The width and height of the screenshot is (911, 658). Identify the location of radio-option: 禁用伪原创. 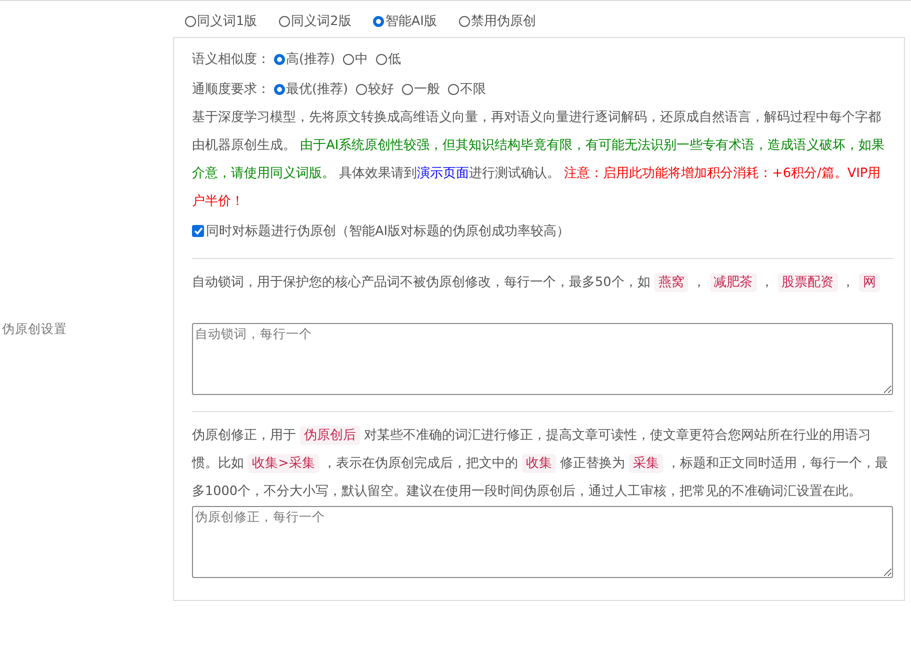
(497, 21).